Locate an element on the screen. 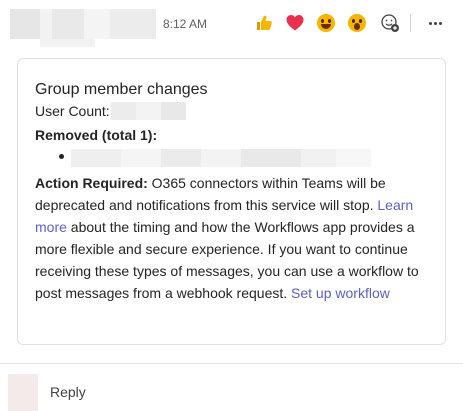 The image size is (463, 411). add-reaction-button is located at coordinates (390, 23).